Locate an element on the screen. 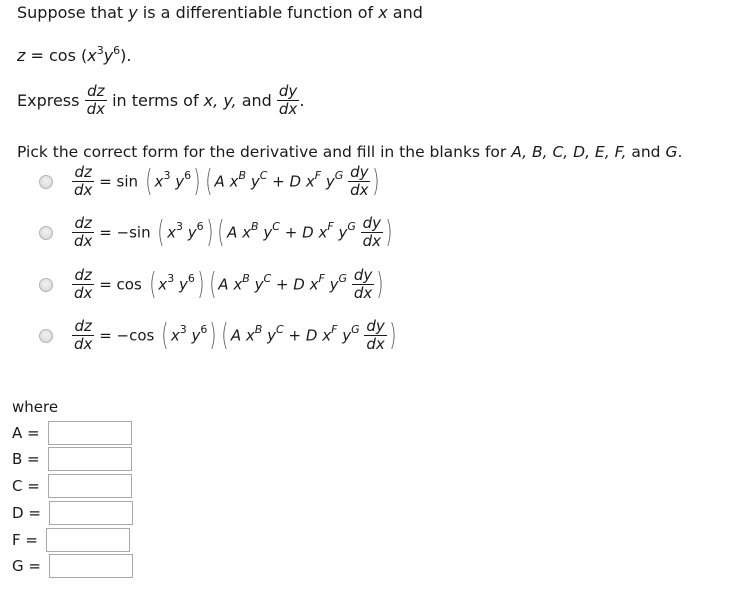 The height and width of the screenshot is (593, 752). field-box-d is located at coordinates (91, 513).